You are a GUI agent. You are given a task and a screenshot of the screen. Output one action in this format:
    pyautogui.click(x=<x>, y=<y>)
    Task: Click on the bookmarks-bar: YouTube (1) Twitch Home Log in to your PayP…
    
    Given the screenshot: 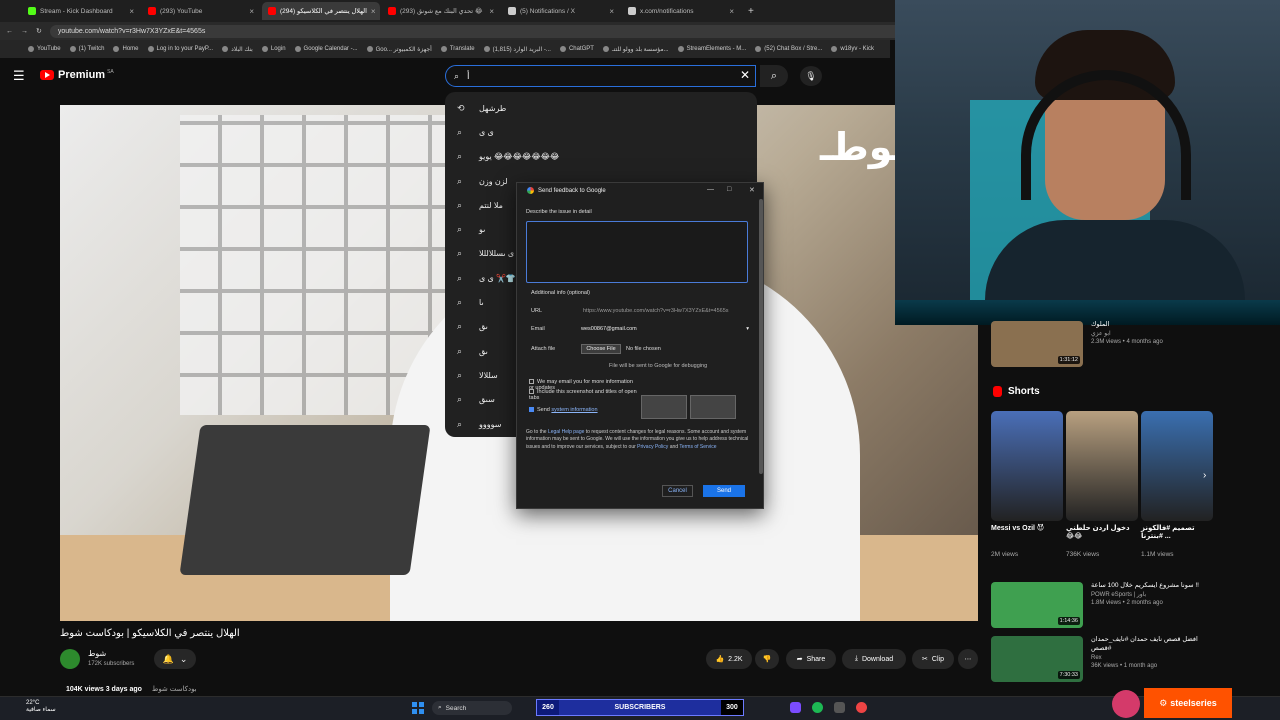 What is the action you would take?
    pyautogui.click(x=445, y=49)
    